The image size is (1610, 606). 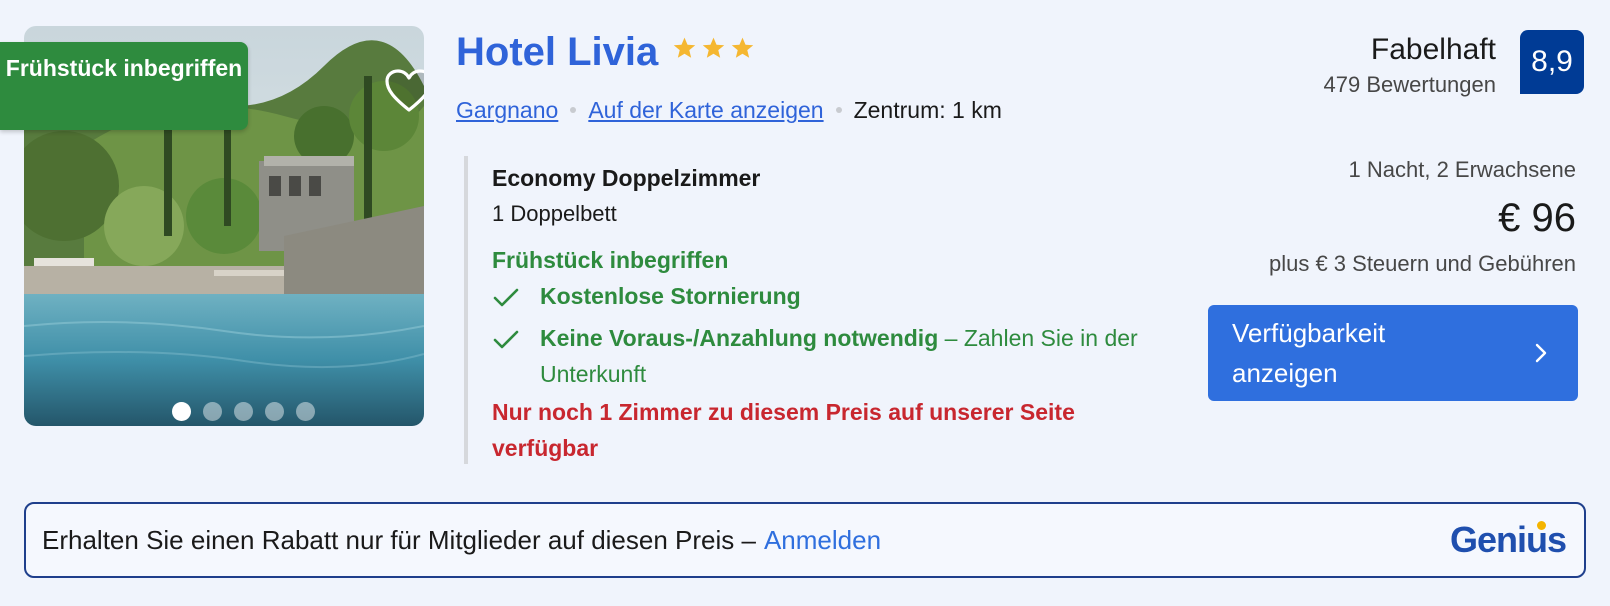 I want to click on price: € 96, so click(x=1537, y=218).